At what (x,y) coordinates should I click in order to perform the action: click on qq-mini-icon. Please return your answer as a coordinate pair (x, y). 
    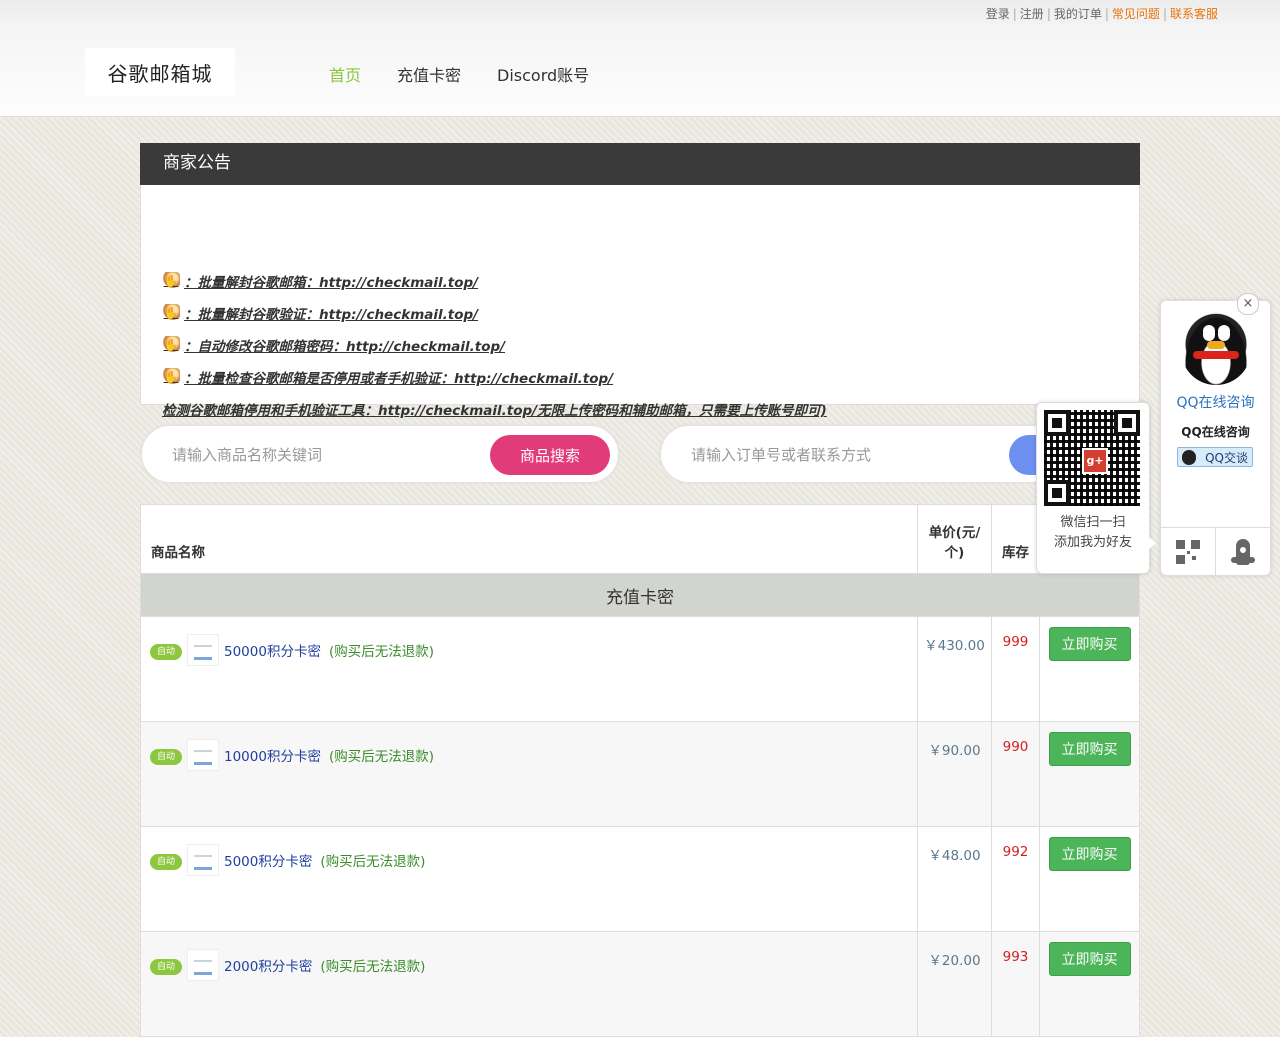
    Looking at the image, I should click on (1189, 457).